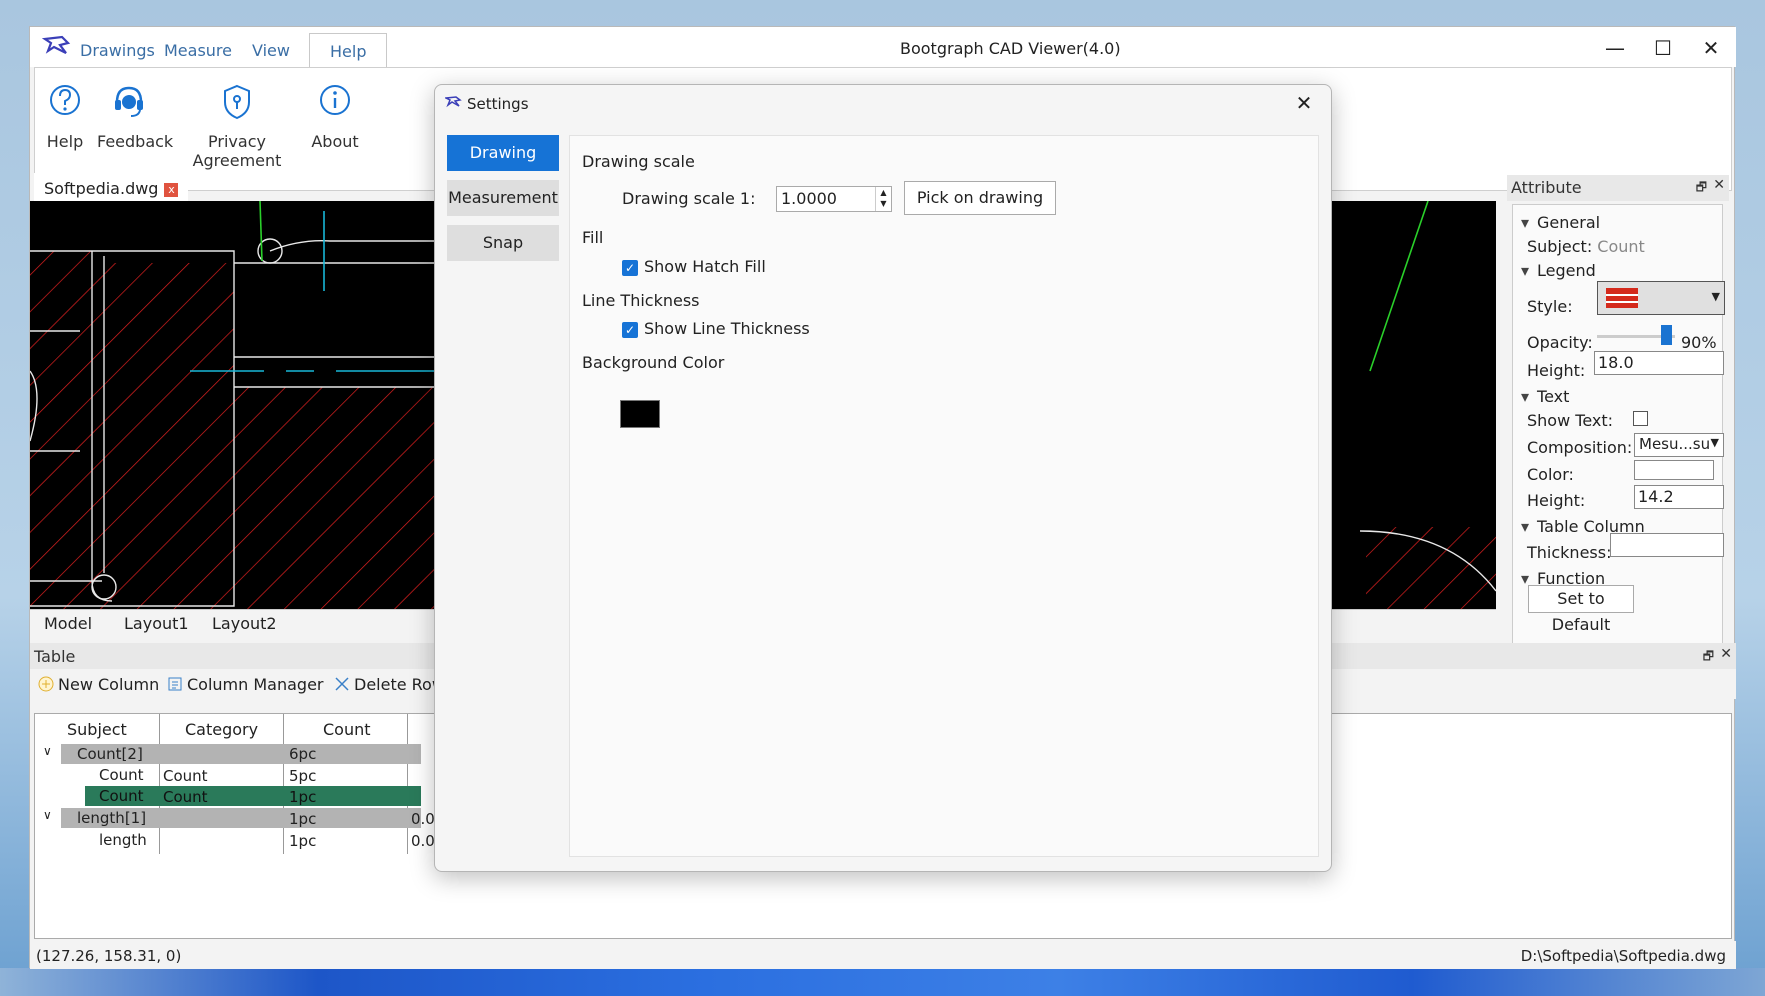 The image size is (1765, 996). I want to click on column-header-category: Category, so click(221, 729).